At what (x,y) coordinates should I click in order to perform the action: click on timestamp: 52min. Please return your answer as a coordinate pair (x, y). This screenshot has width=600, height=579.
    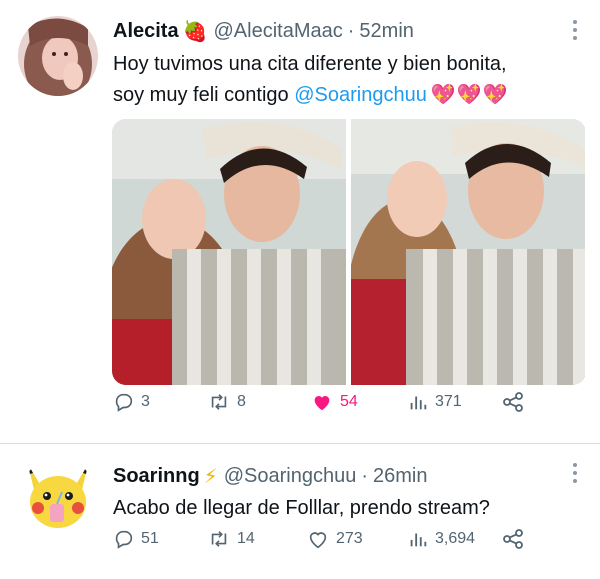
    Looking at the image, I should click on (386, 31).